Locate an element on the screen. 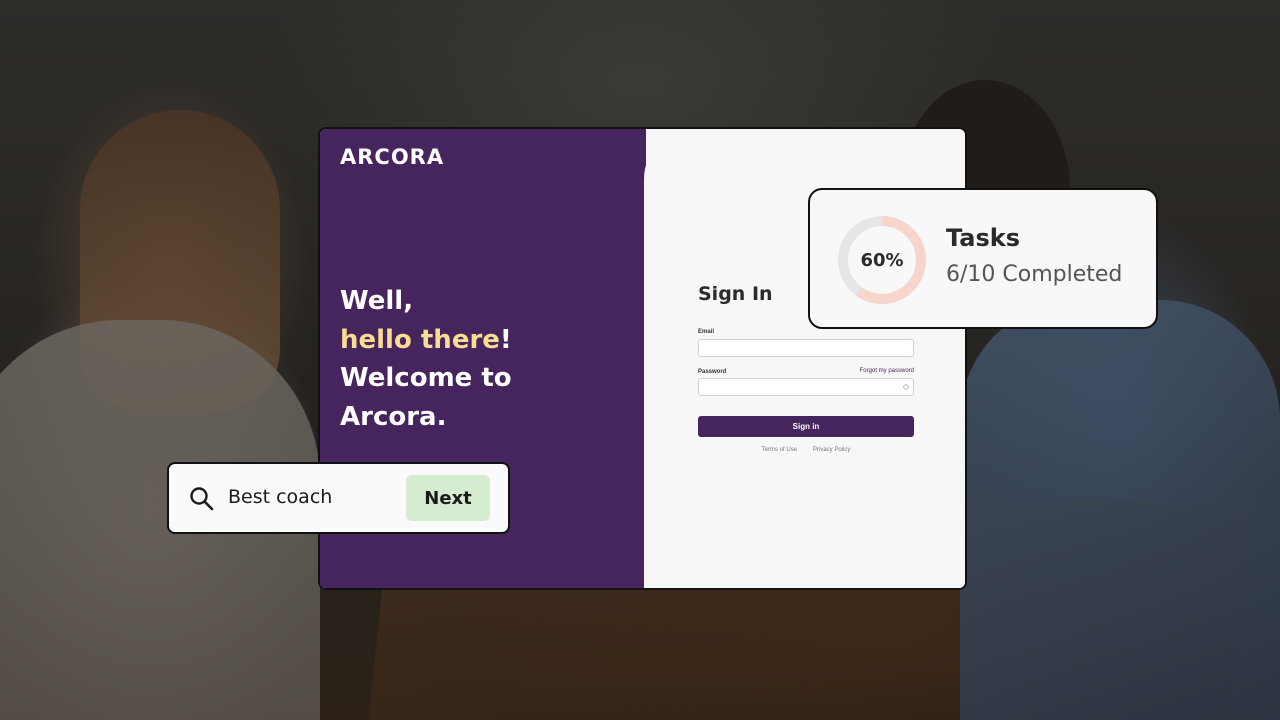 The width and height of the screenshot is (1280, 720). background-person-right is located at coordinates (1120, 510).